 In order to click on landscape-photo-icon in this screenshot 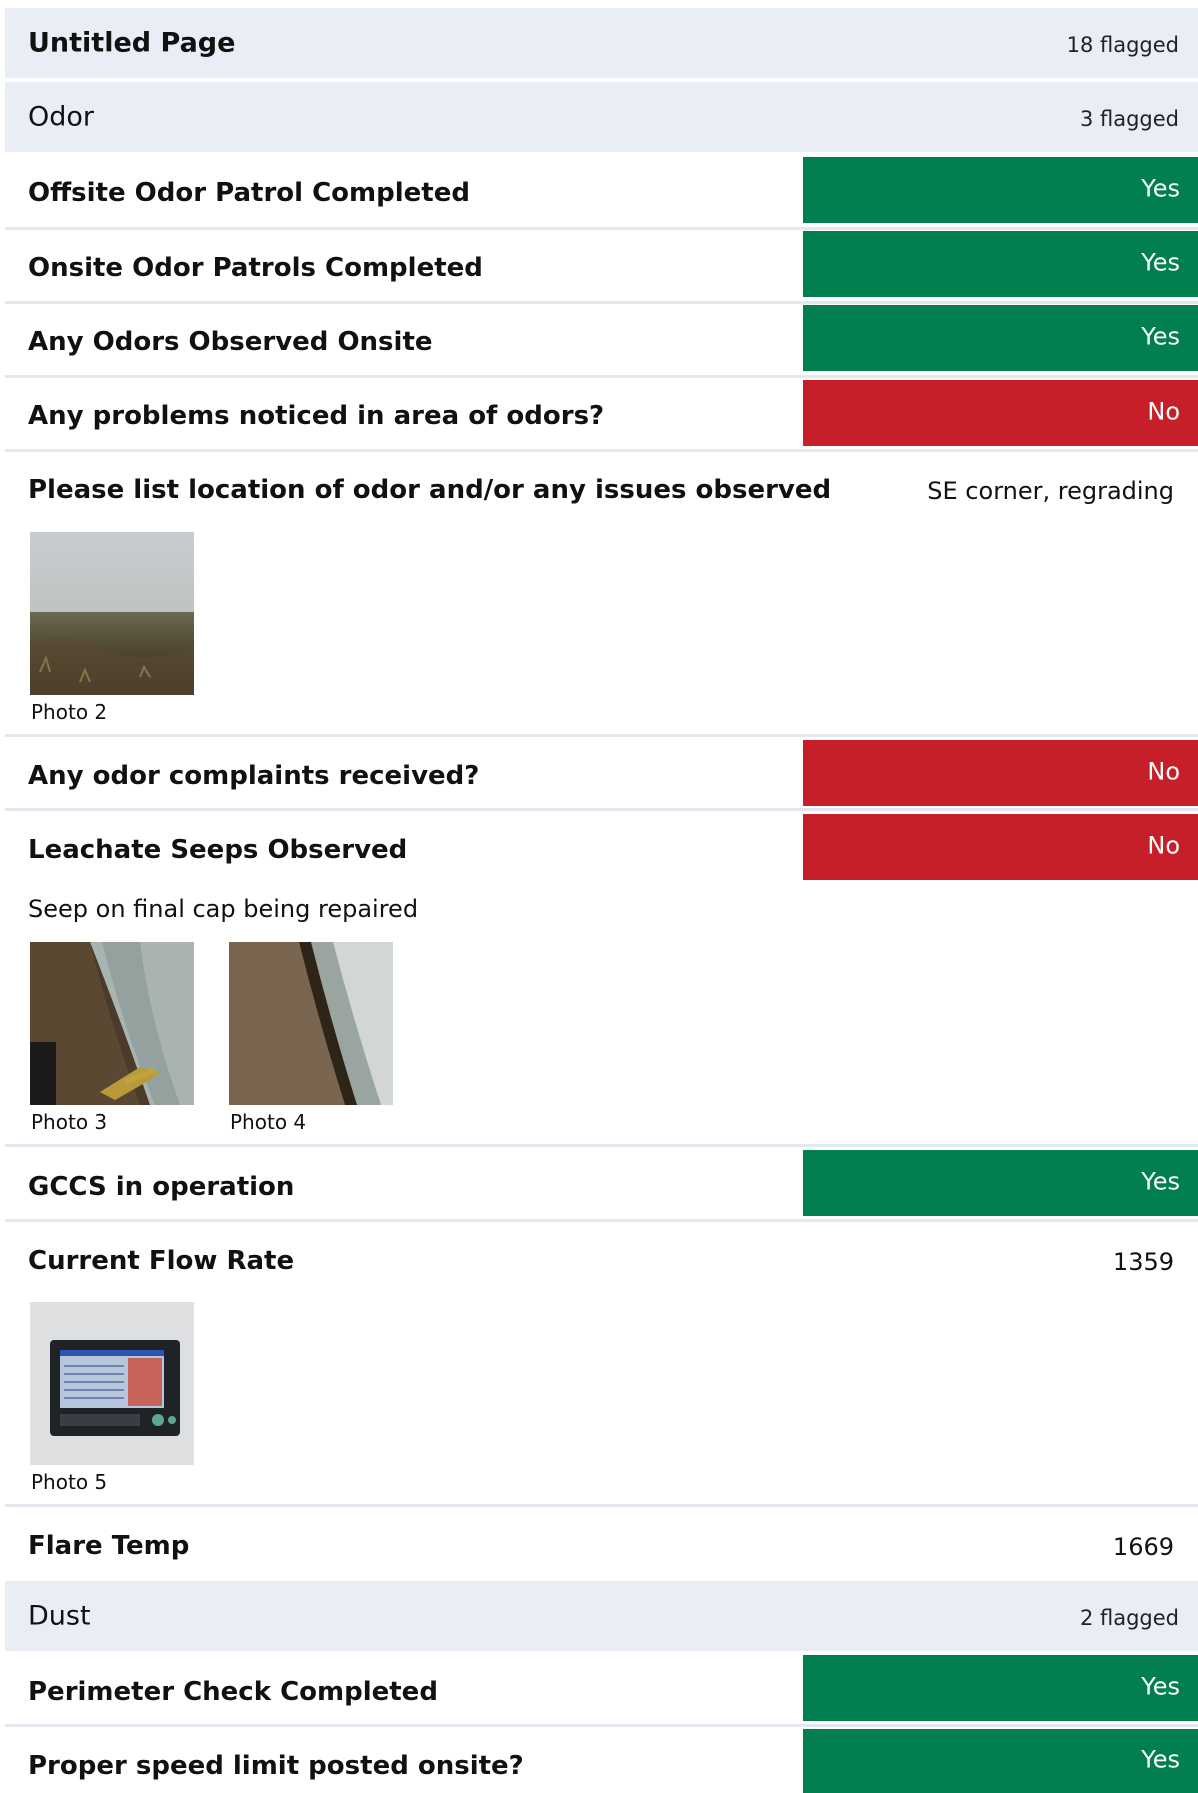, I will do `click(112, 613)`.